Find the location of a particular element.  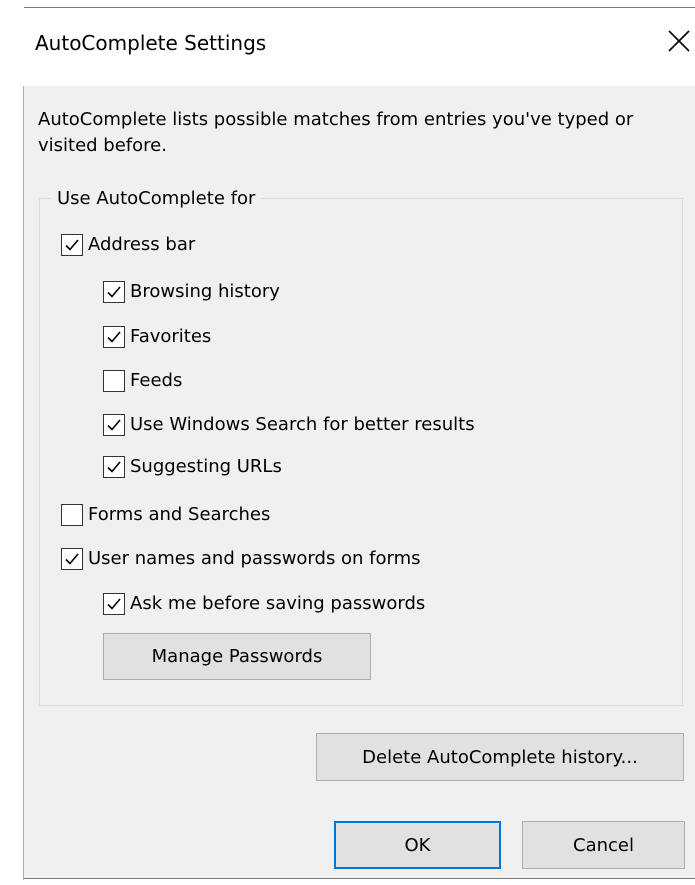

forms-and-searches-checkbox is located at coordinates (72, 515).